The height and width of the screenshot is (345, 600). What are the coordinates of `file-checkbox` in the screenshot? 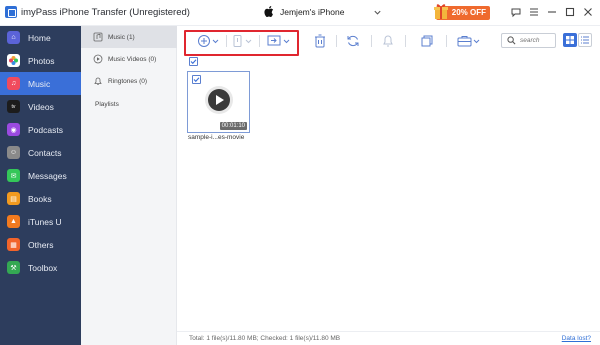 It's located at (196, 79).